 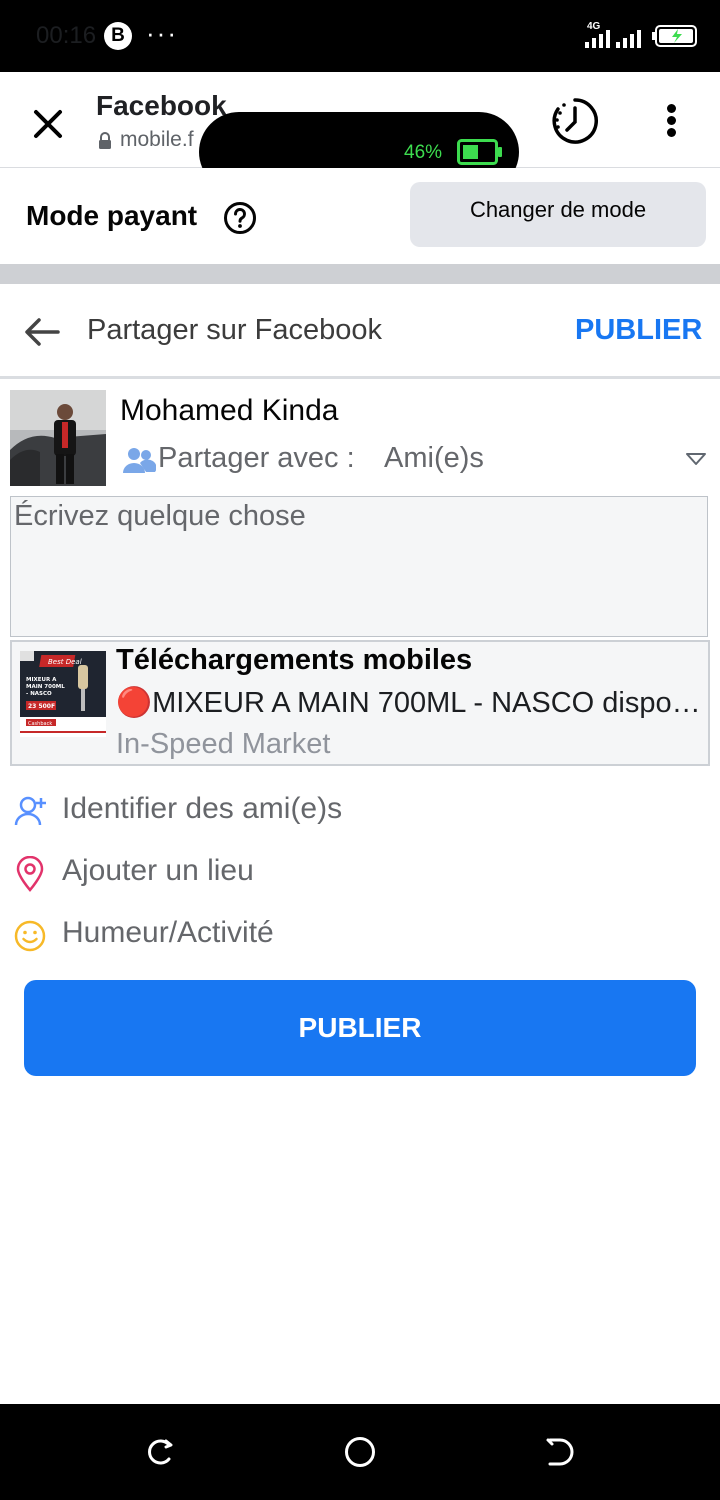 I want to click on mood-activity-option: Humeur/Activité, so click(x=168, y=933).